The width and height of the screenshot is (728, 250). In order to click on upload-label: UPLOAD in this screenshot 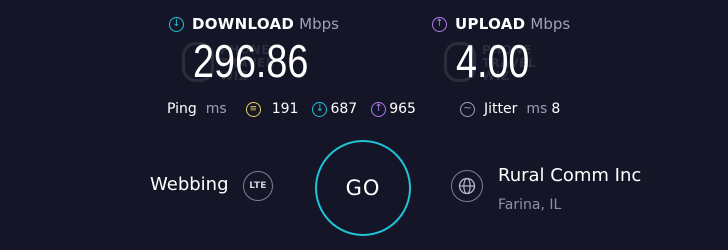, I will do `click(490, 24)`.